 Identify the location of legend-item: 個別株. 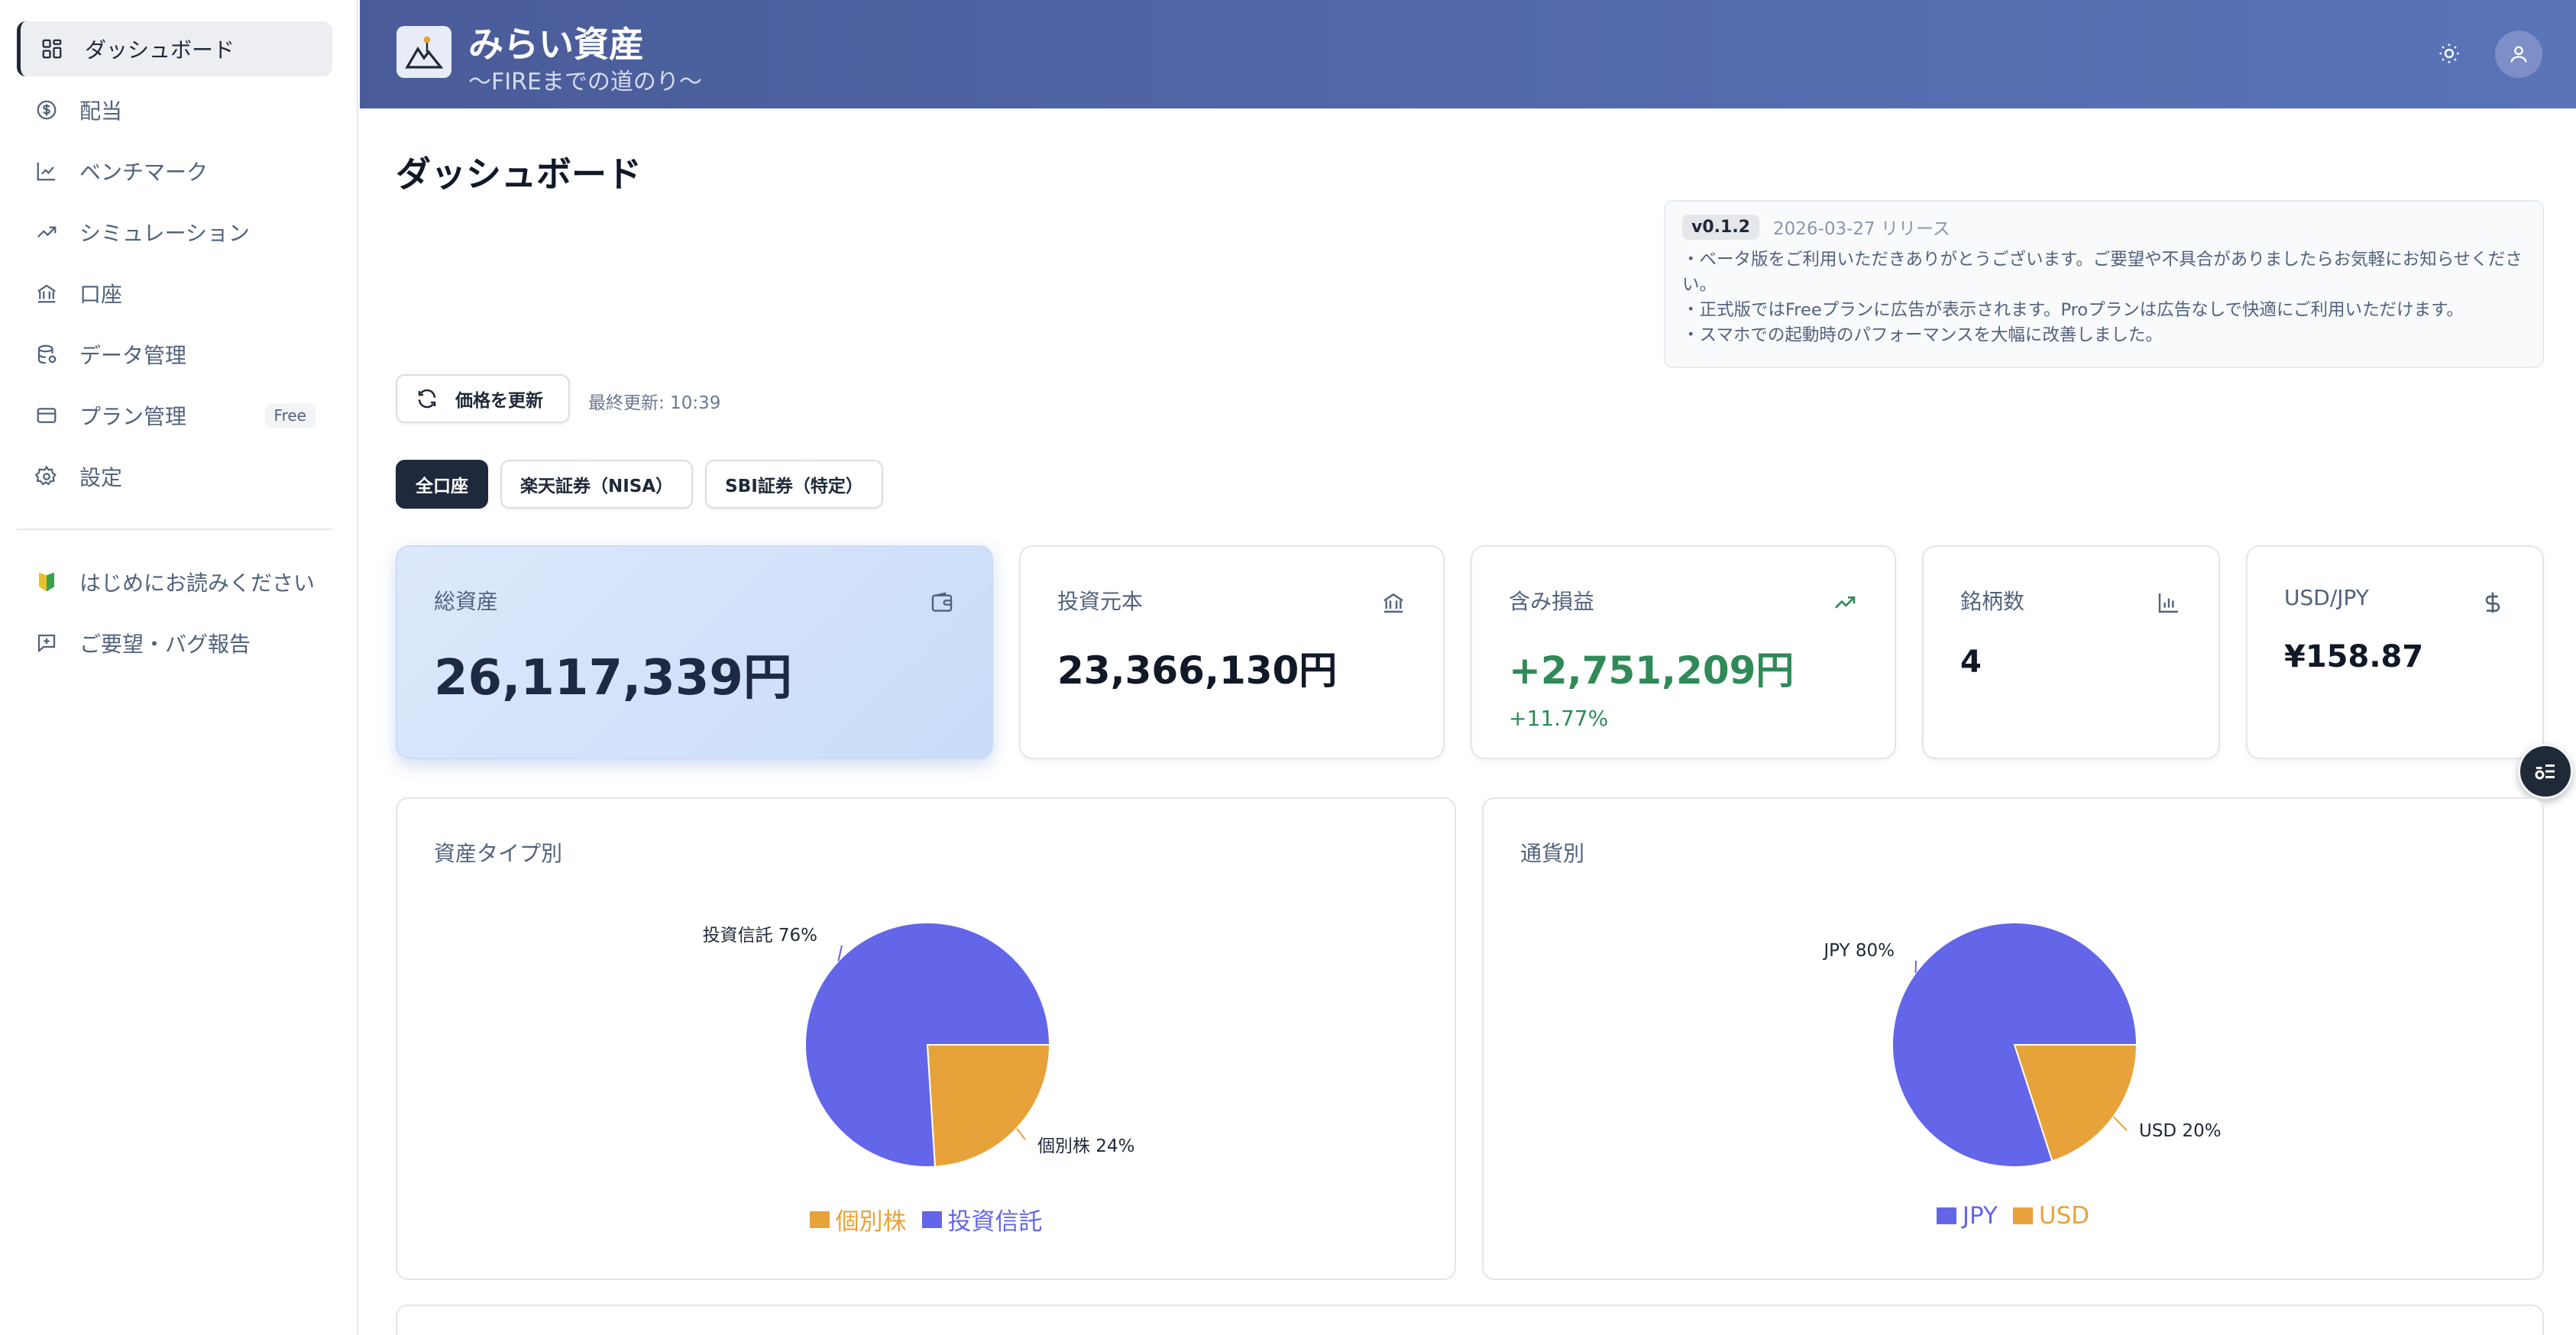
(858, 1219).